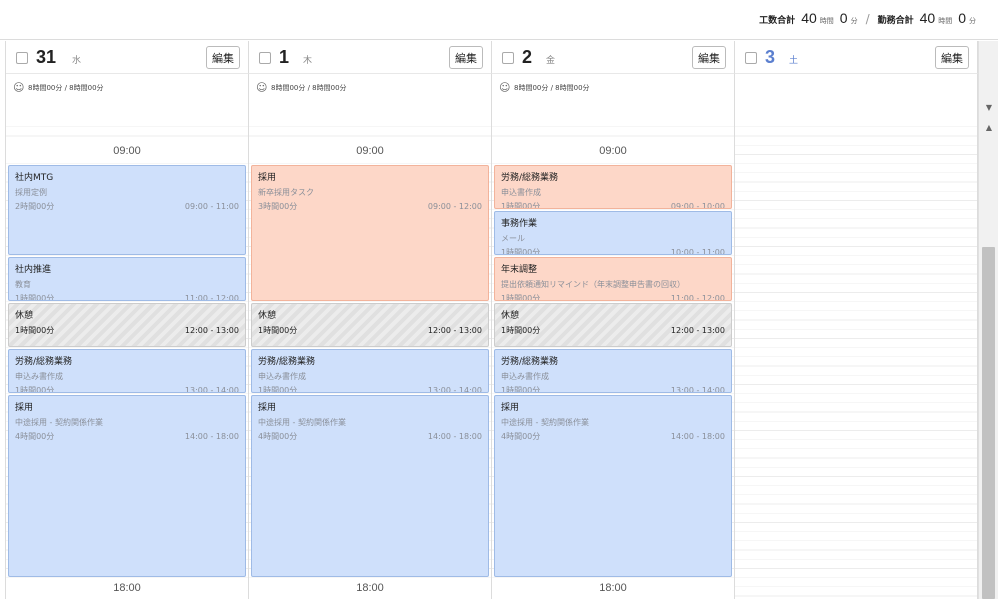  I want to click on event-subtitle: 中途採用 - 契約関係作業, so click(59, 422).